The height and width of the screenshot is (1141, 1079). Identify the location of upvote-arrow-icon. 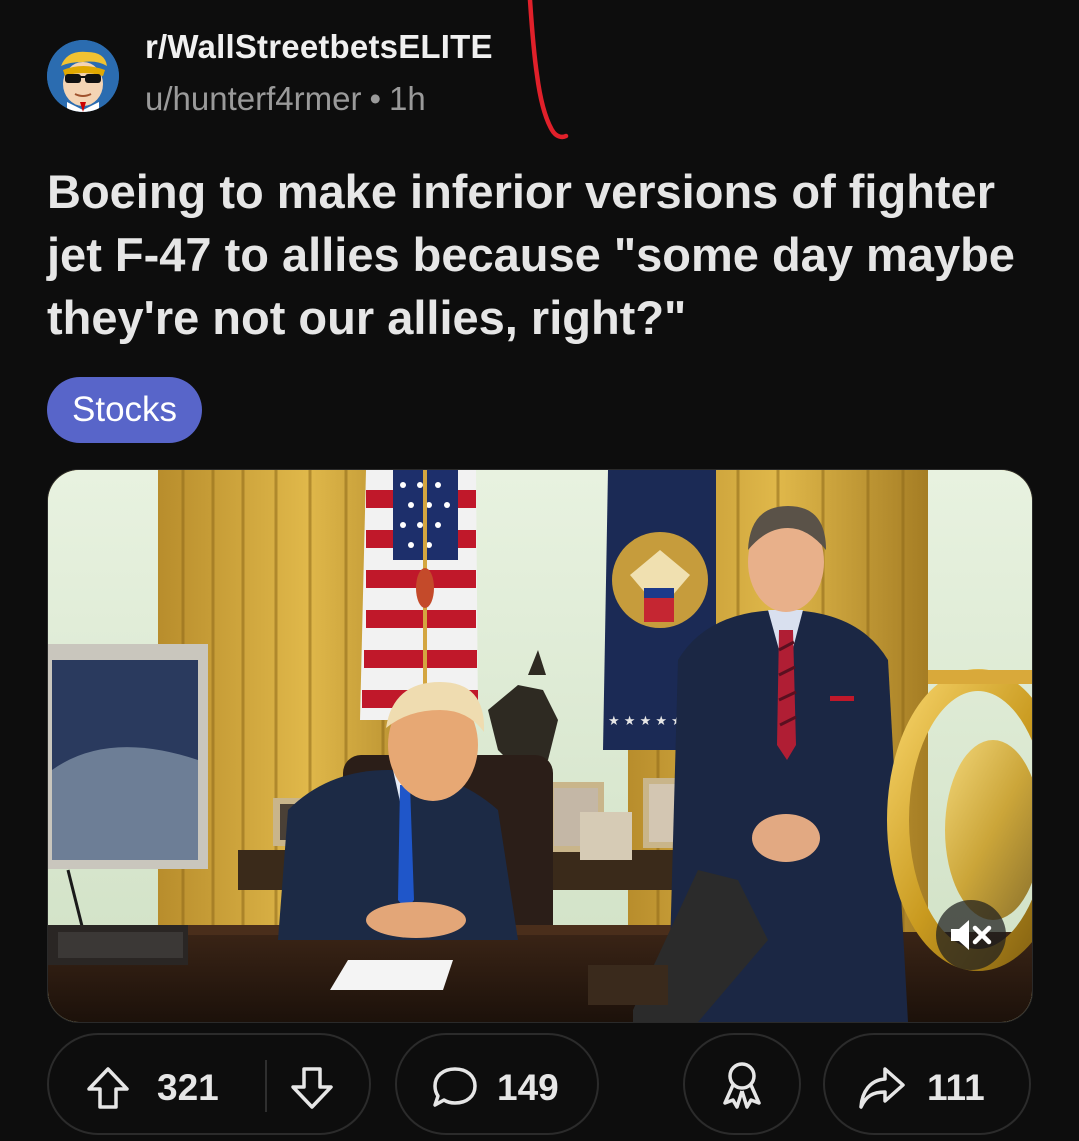
(108, 1088).